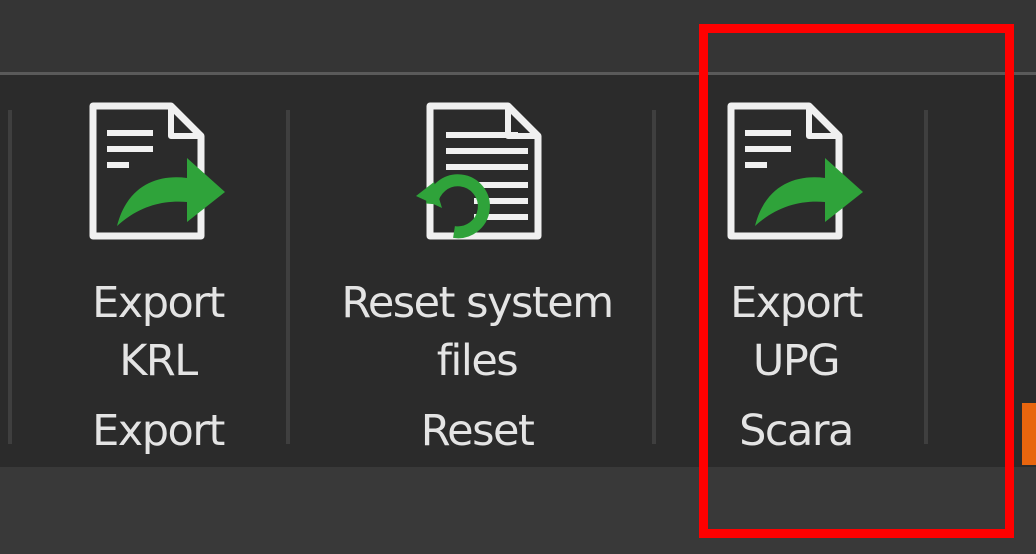  What do you see at coordinates (479, 171) in the screenshot?
I see `reset-document-icon` at bounding box center [479, 171].